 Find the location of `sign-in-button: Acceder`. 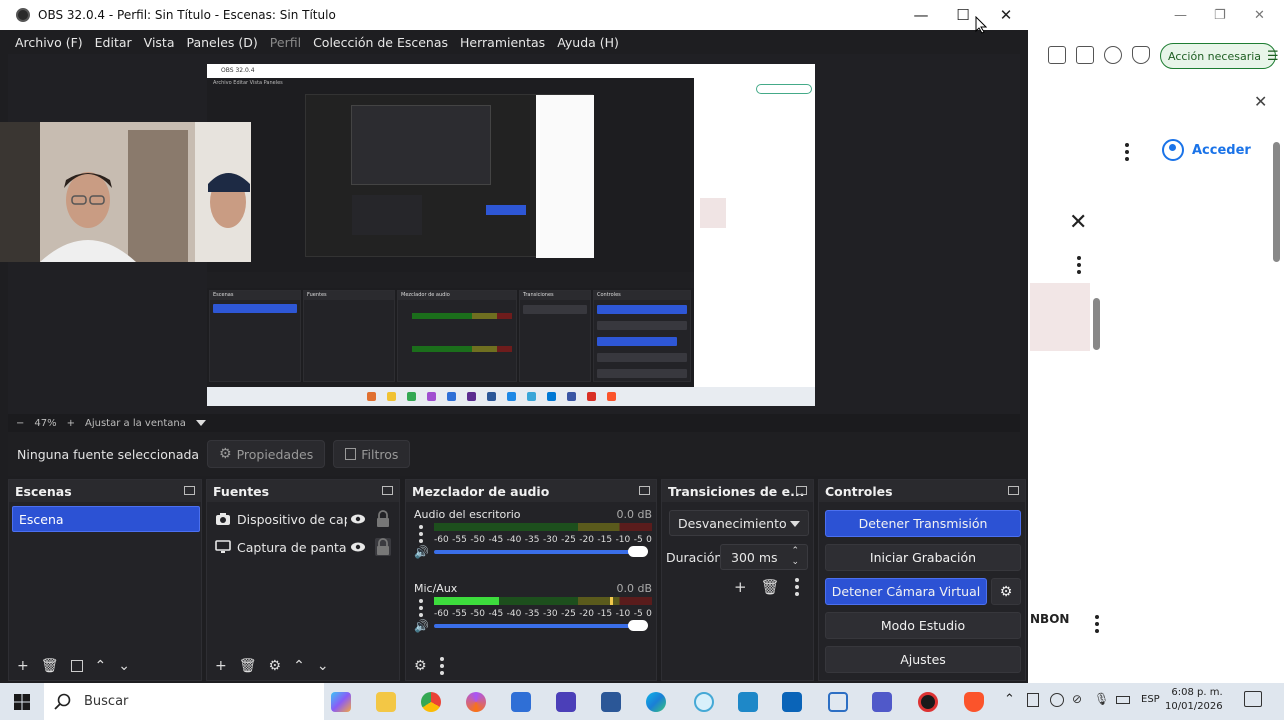

sign-in-button: Acceder is located at coordinates (1208, 150).